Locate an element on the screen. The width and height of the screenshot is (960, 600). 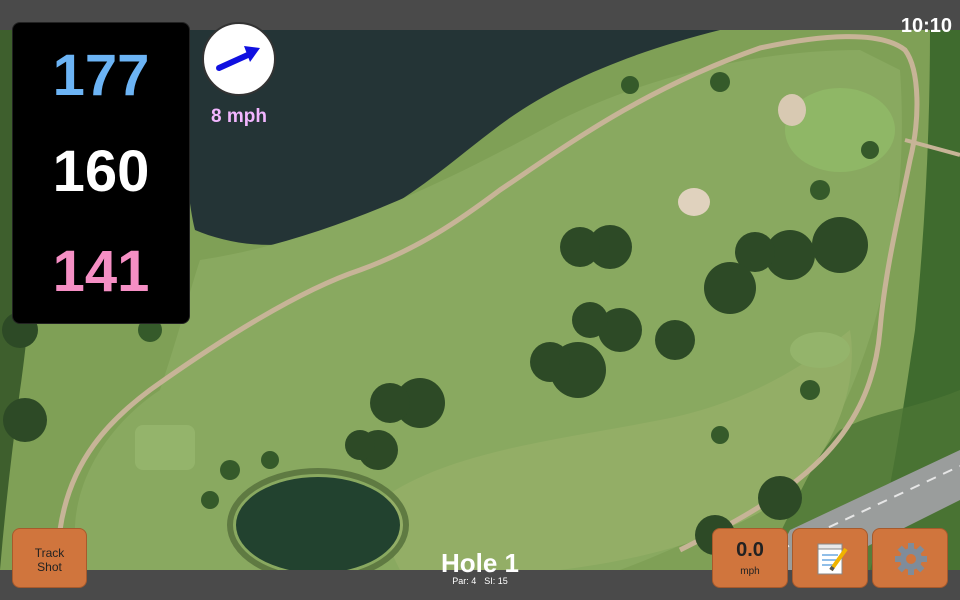
clock: 10:10 is located at coordinates (926, 26).